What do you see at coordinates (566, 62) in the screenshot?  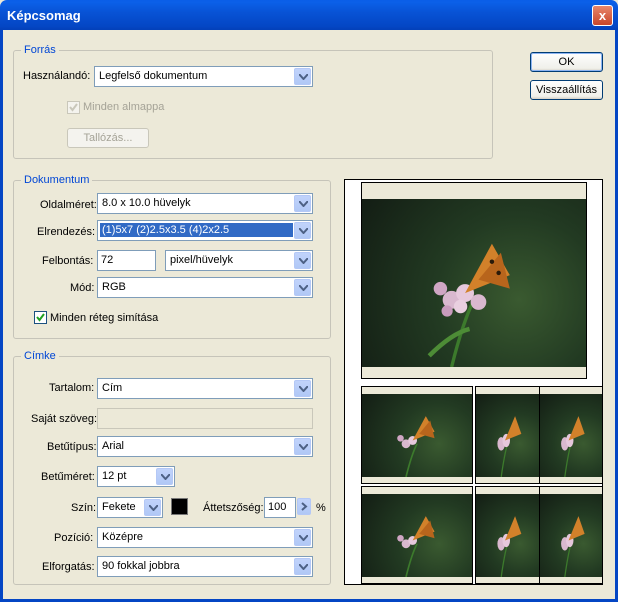 I see `ok-button: OK` at bounding box center [566, 62].